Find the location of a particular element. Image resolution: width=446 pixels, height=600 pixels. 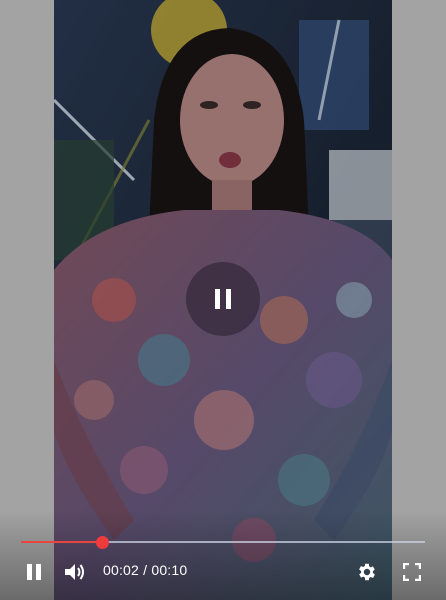

settings-button is located at coordinates (367, 572).